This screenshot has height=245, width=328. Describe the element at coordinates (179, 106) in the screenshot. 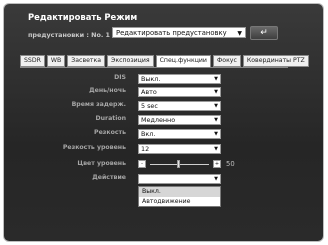

I see `delay-select: 5 sec ▼` at that location.